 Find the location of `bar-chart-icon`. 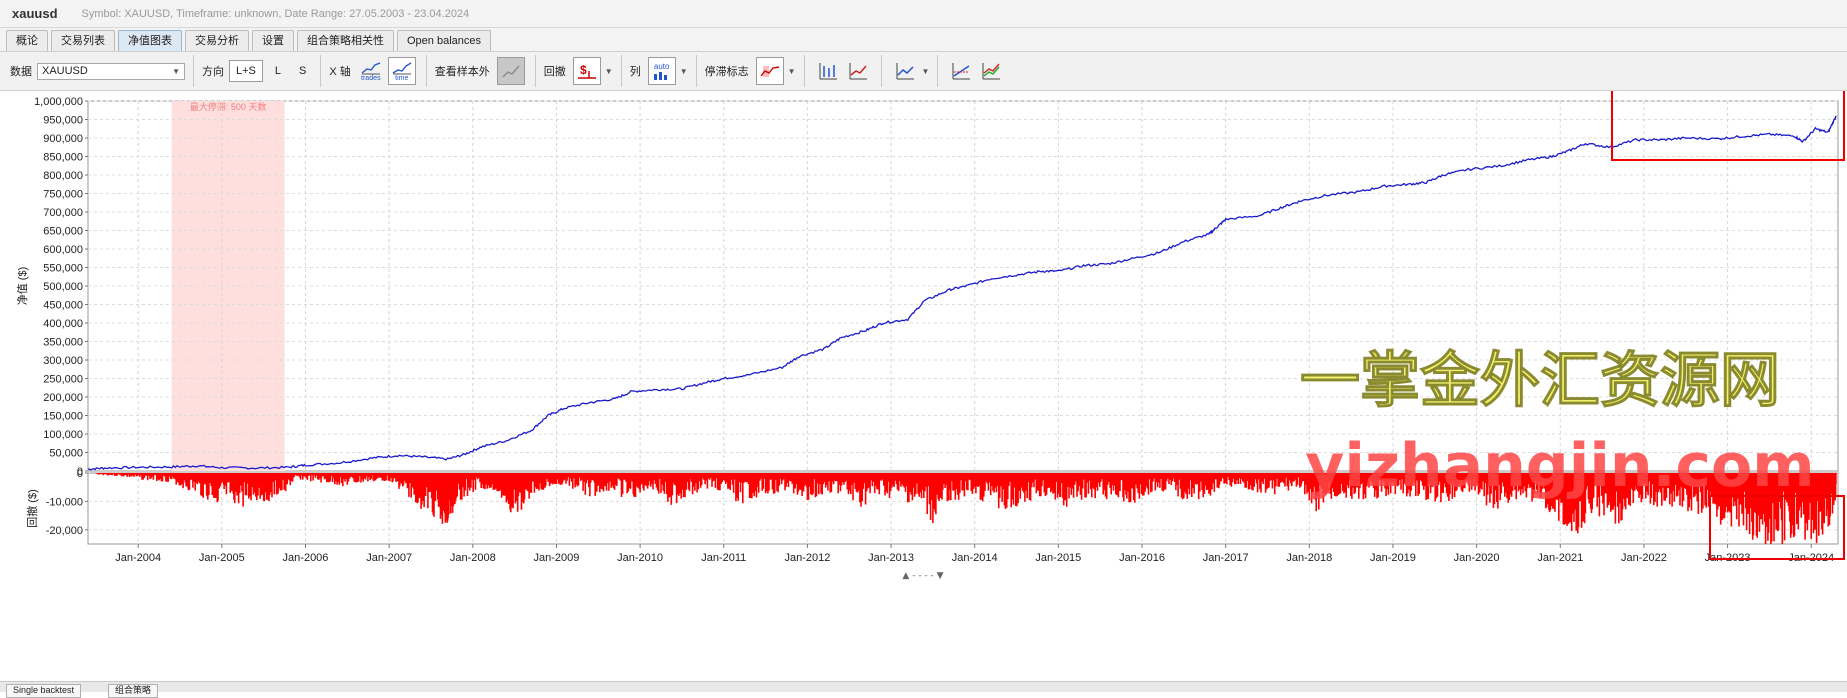

bar-chart-icon is located at coordinates (828, 71).